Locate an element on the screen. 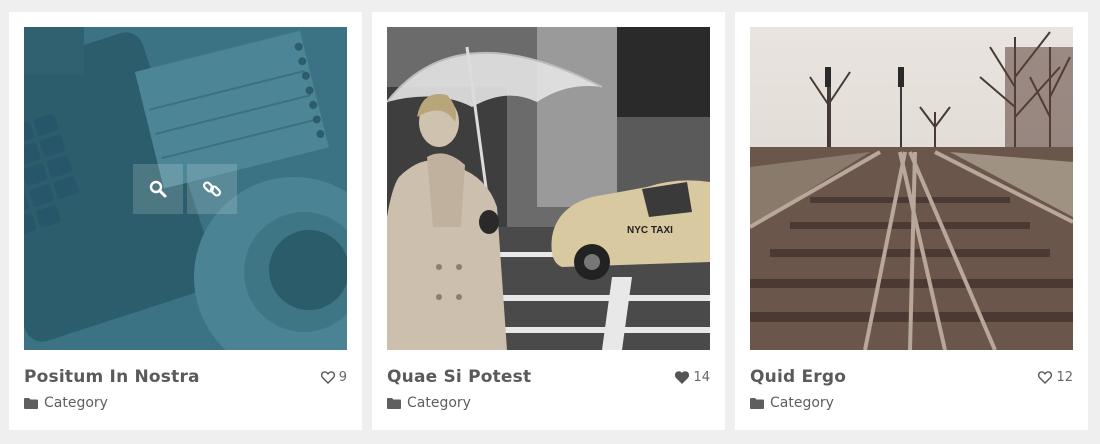  zoom-button is located at coordinates (158, 189).